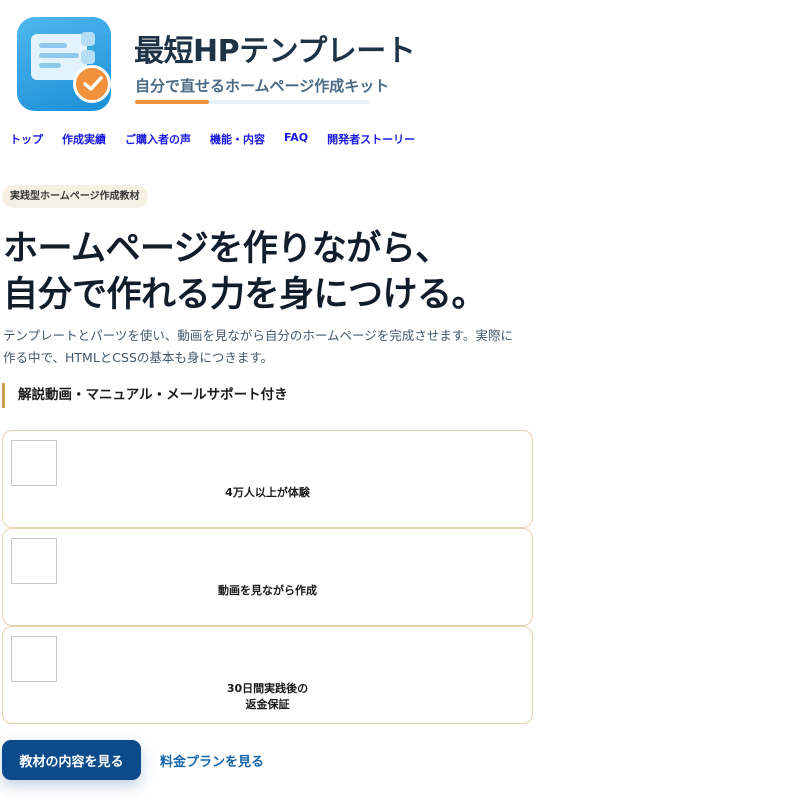 The width and height of the screenshot is (804, 804). Describe the element at coordinates (267, 492) in the screenshot. I see `feature-text: 4万人以上が体験` at that location.